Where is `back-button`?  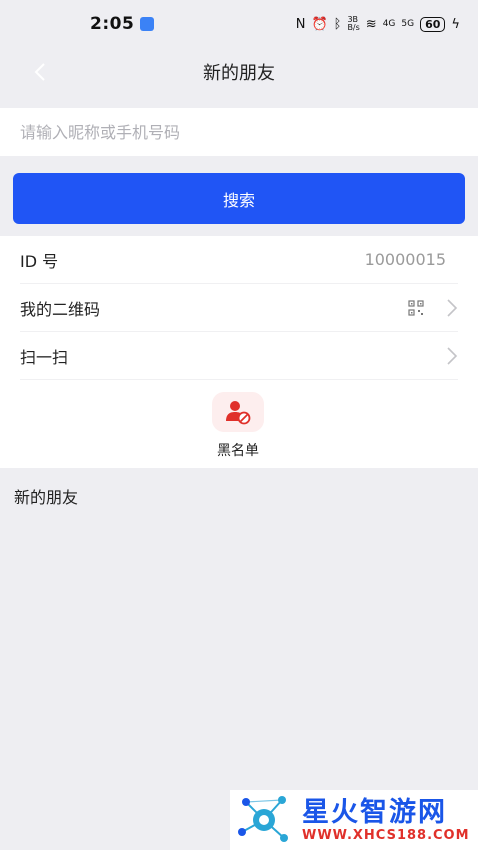
back-button is located at coordinates (40, 72).